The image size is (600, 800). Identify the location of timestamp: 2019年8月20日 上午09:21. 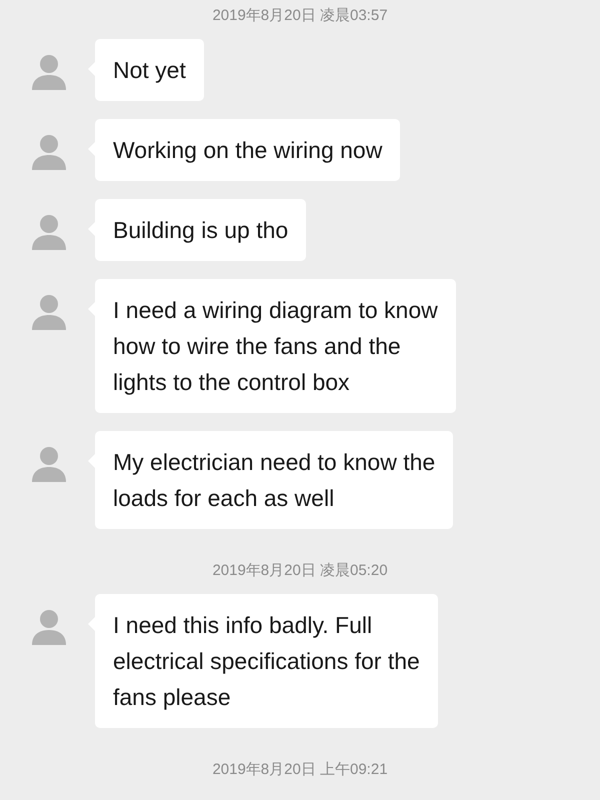
(300, 769).